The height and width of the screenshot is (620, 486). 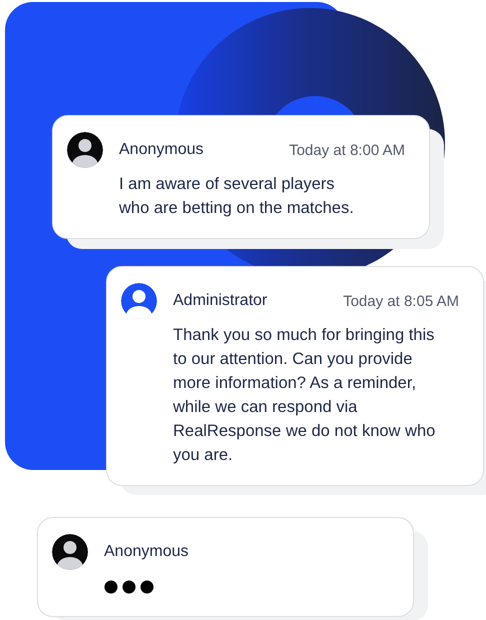 I want to click on message-time: Today at 8:00 AM, so click(x=347, y=150).